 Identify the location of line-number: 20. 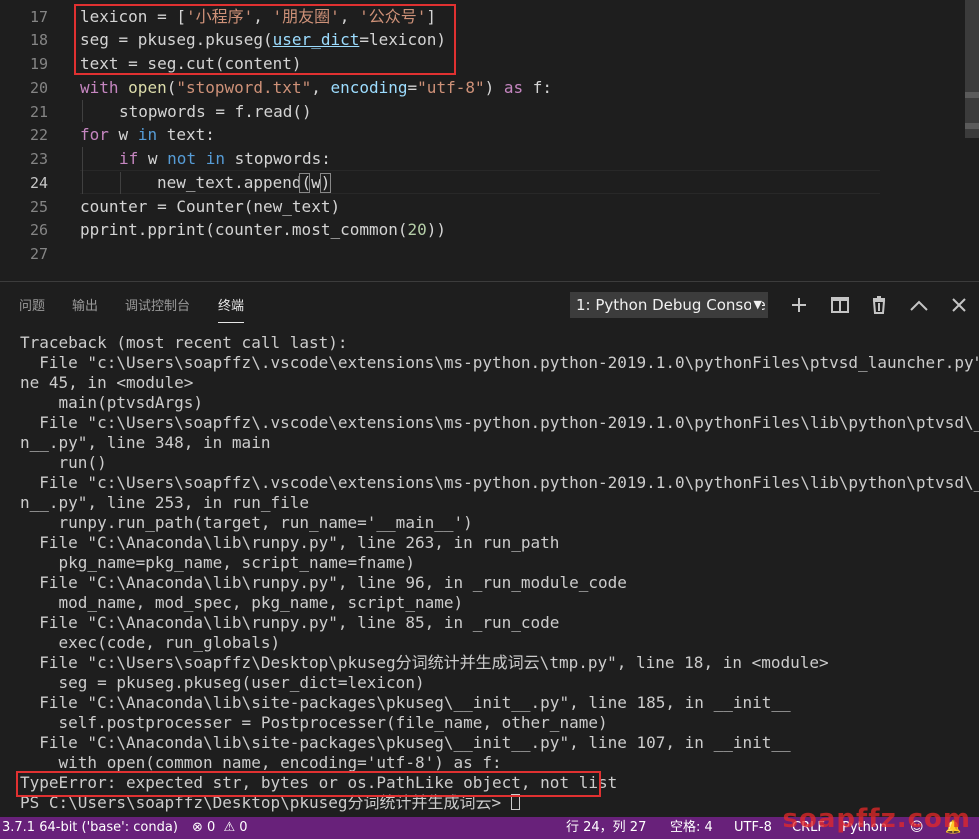
(38, 88).